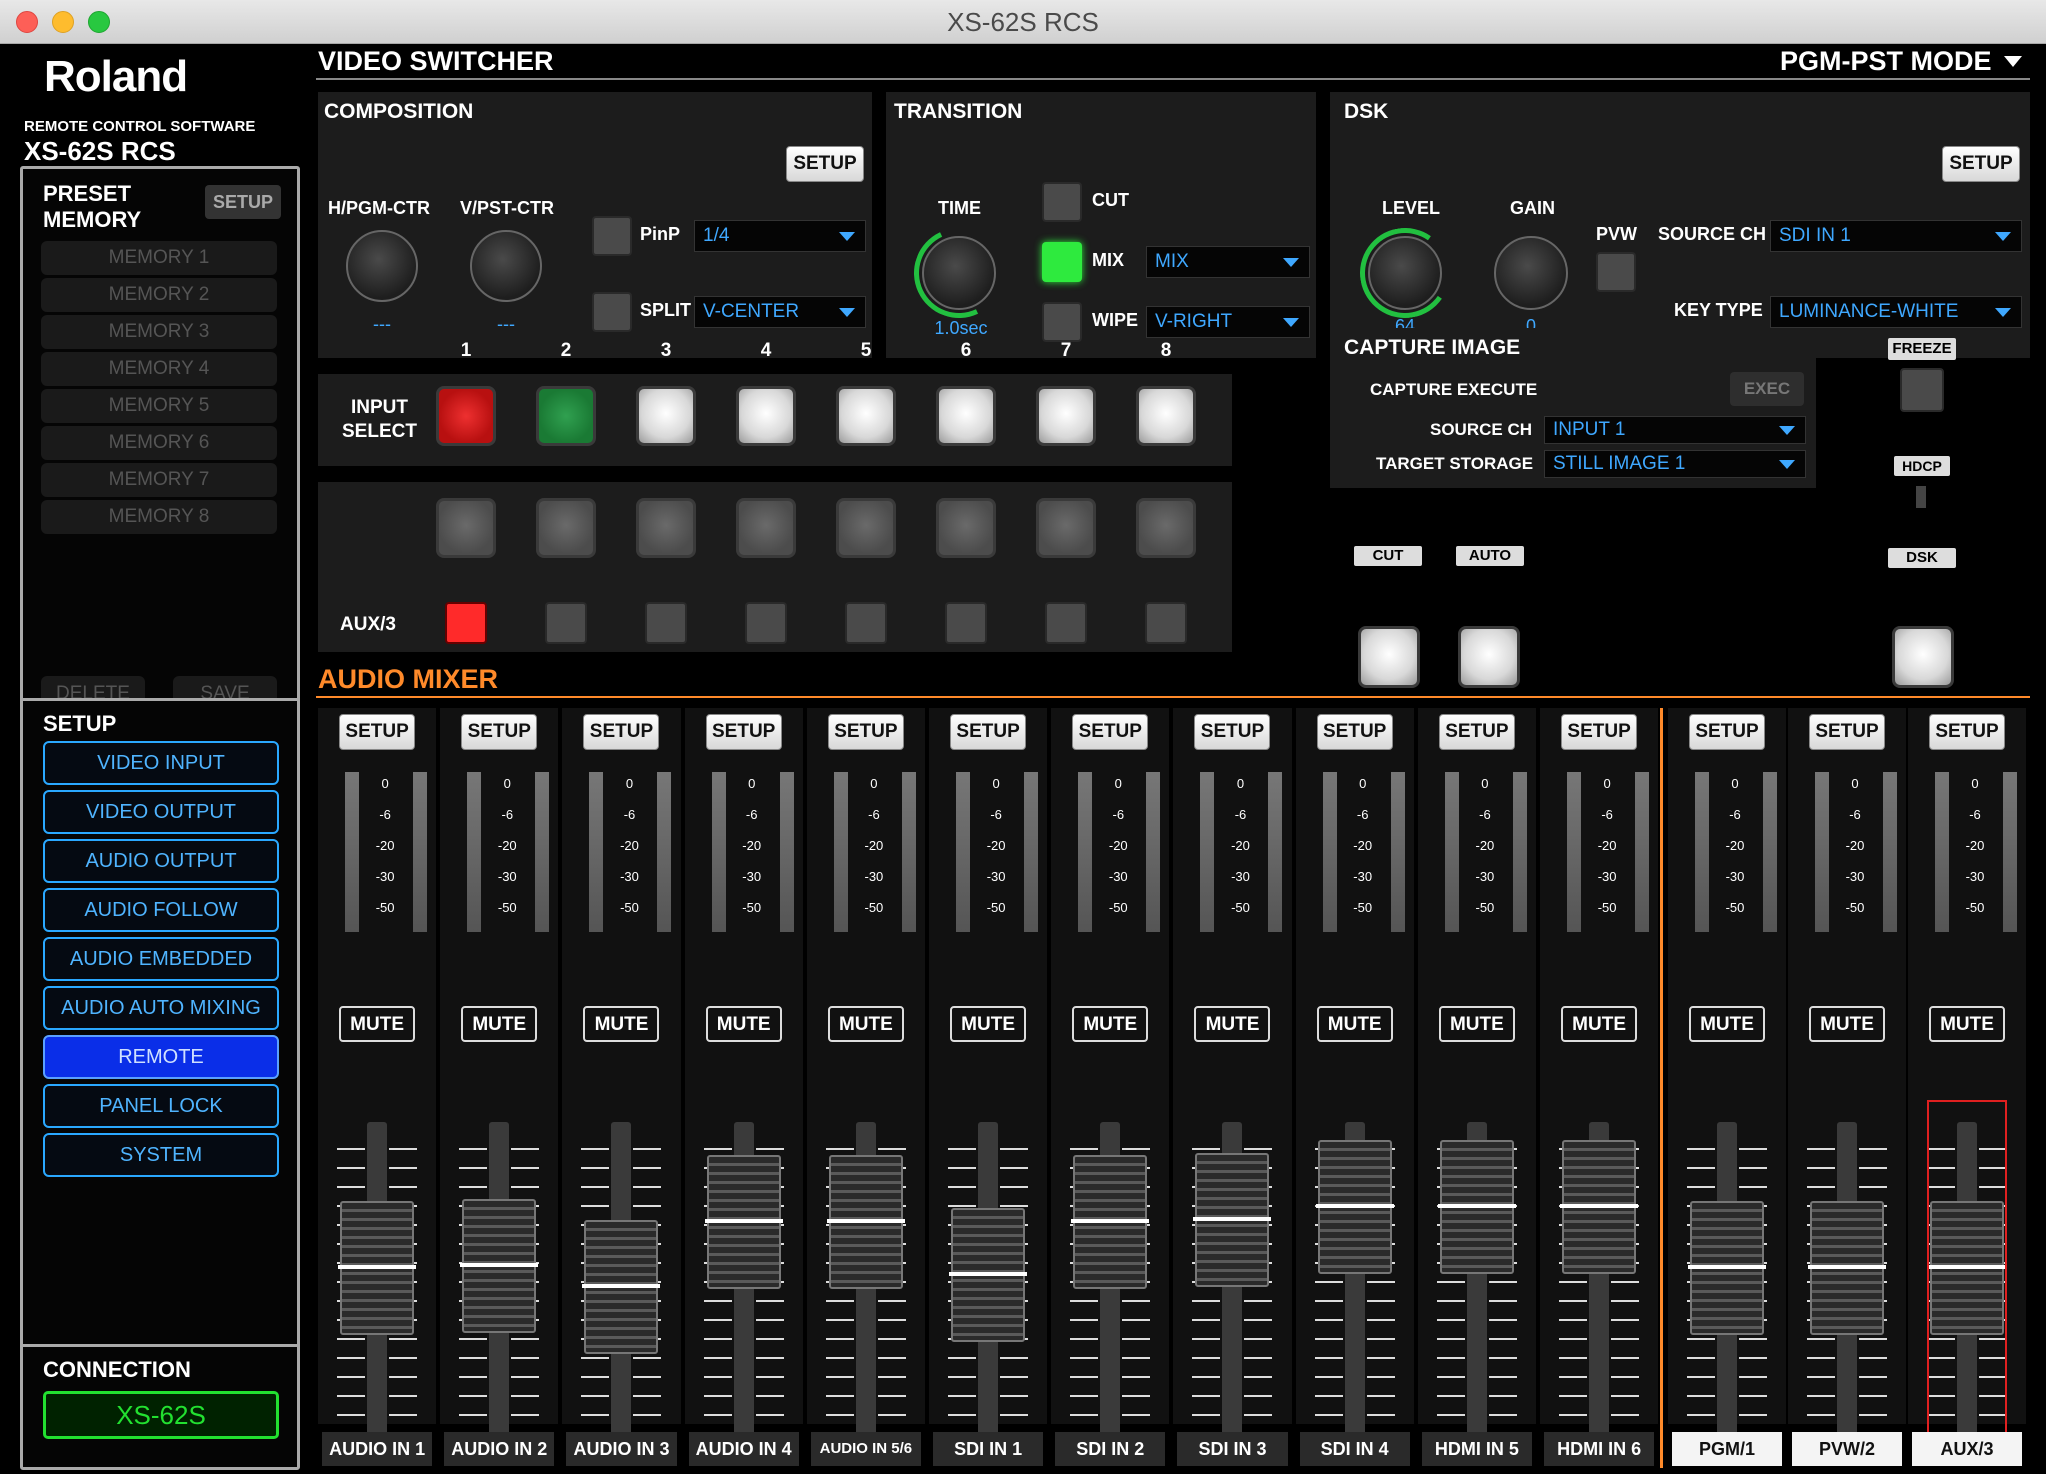  Describe the element at coordinates (825, 164) in the screenshot. I see `composition-setup-button: SETUP` at that location.